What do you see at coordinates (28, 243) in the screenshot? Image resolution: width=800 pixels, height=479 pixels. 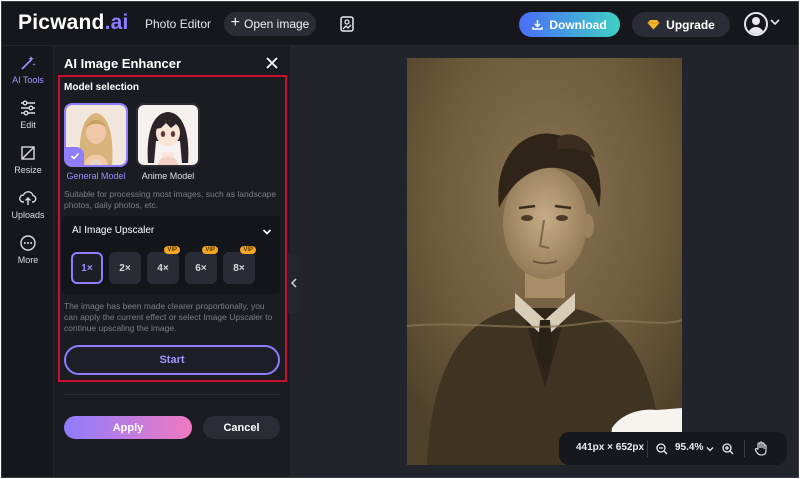 I see `more-icon` at bounding box center [28, 243].